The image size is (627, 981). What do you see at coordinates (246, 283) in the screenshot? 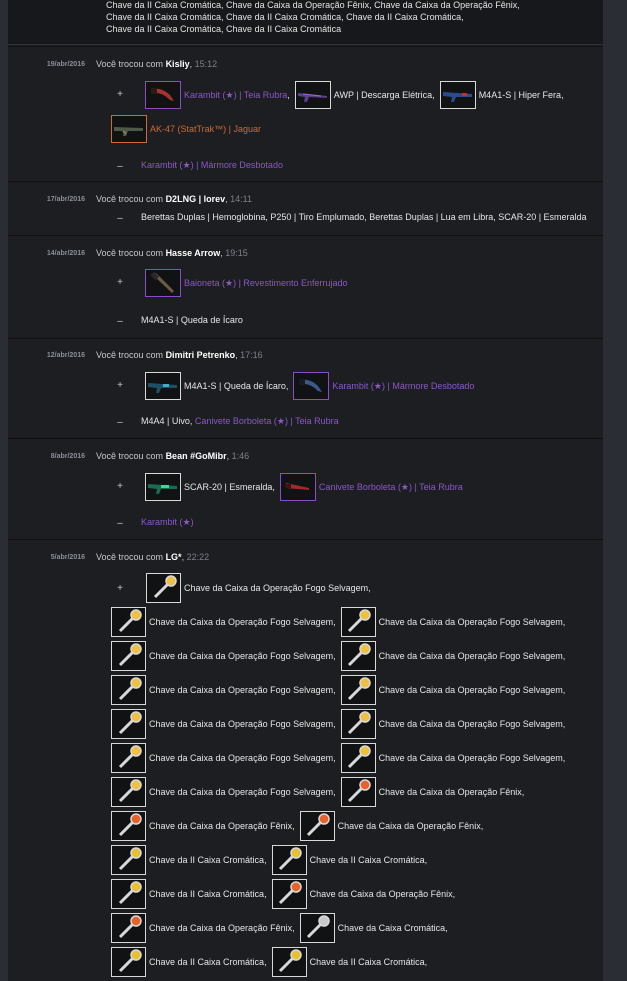
I see `trade-item: Baioneta (★) | Revestimento Enferrujado` at bounding box center [246, 283].